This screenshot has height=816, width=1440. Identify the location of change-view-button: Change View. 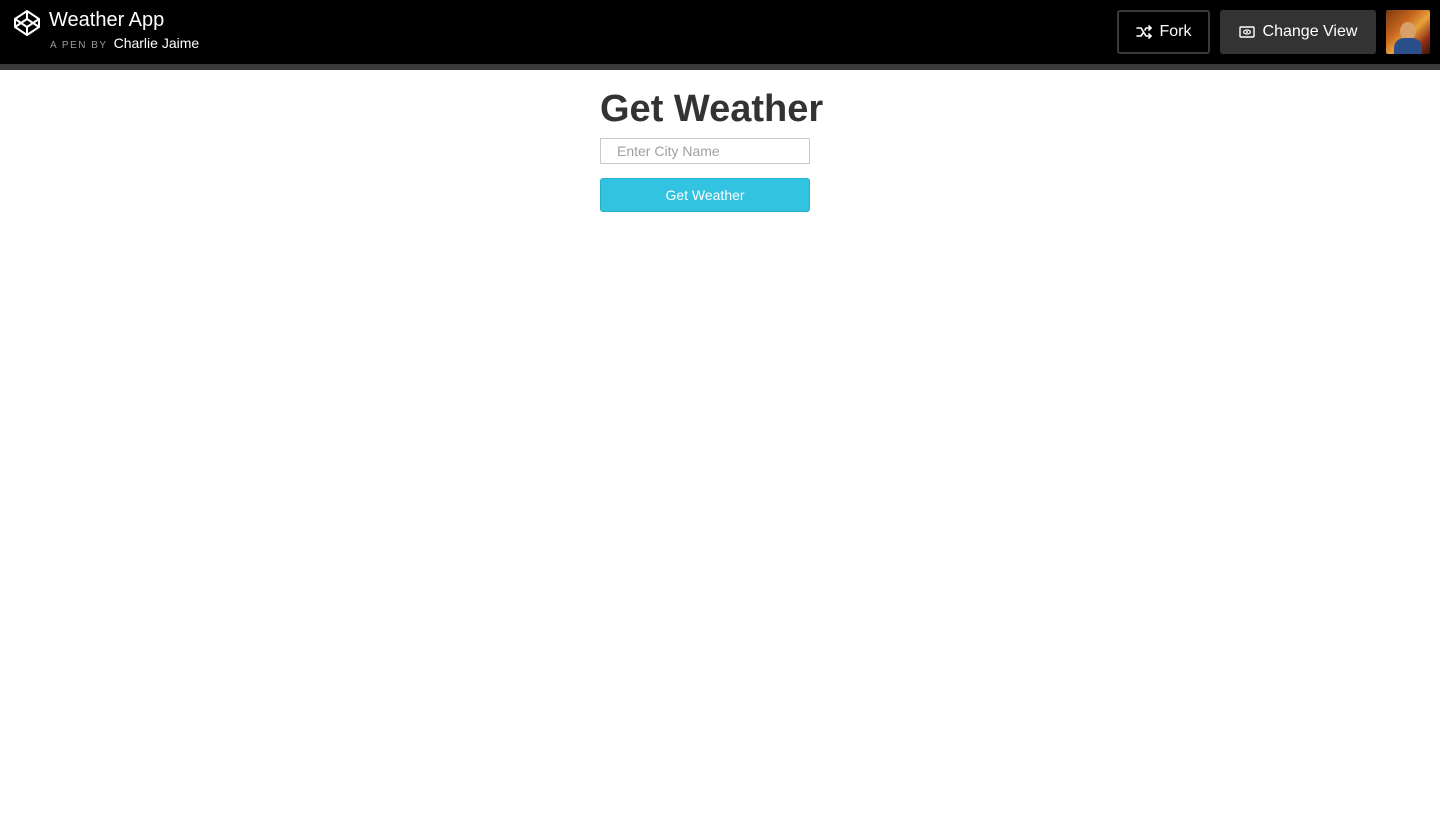
(1298, 32).